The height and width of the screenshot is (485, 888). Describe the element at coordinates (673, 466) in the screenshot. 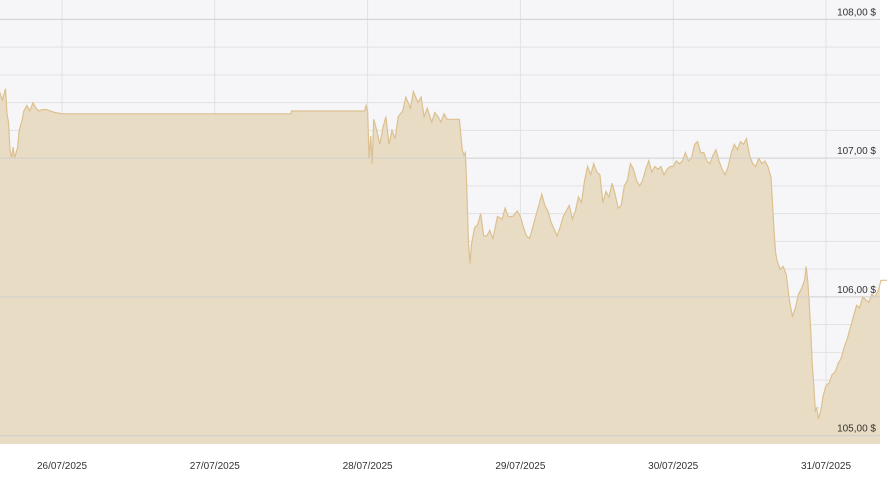

I see `x-tick-label: 30/07/2025` at that location.